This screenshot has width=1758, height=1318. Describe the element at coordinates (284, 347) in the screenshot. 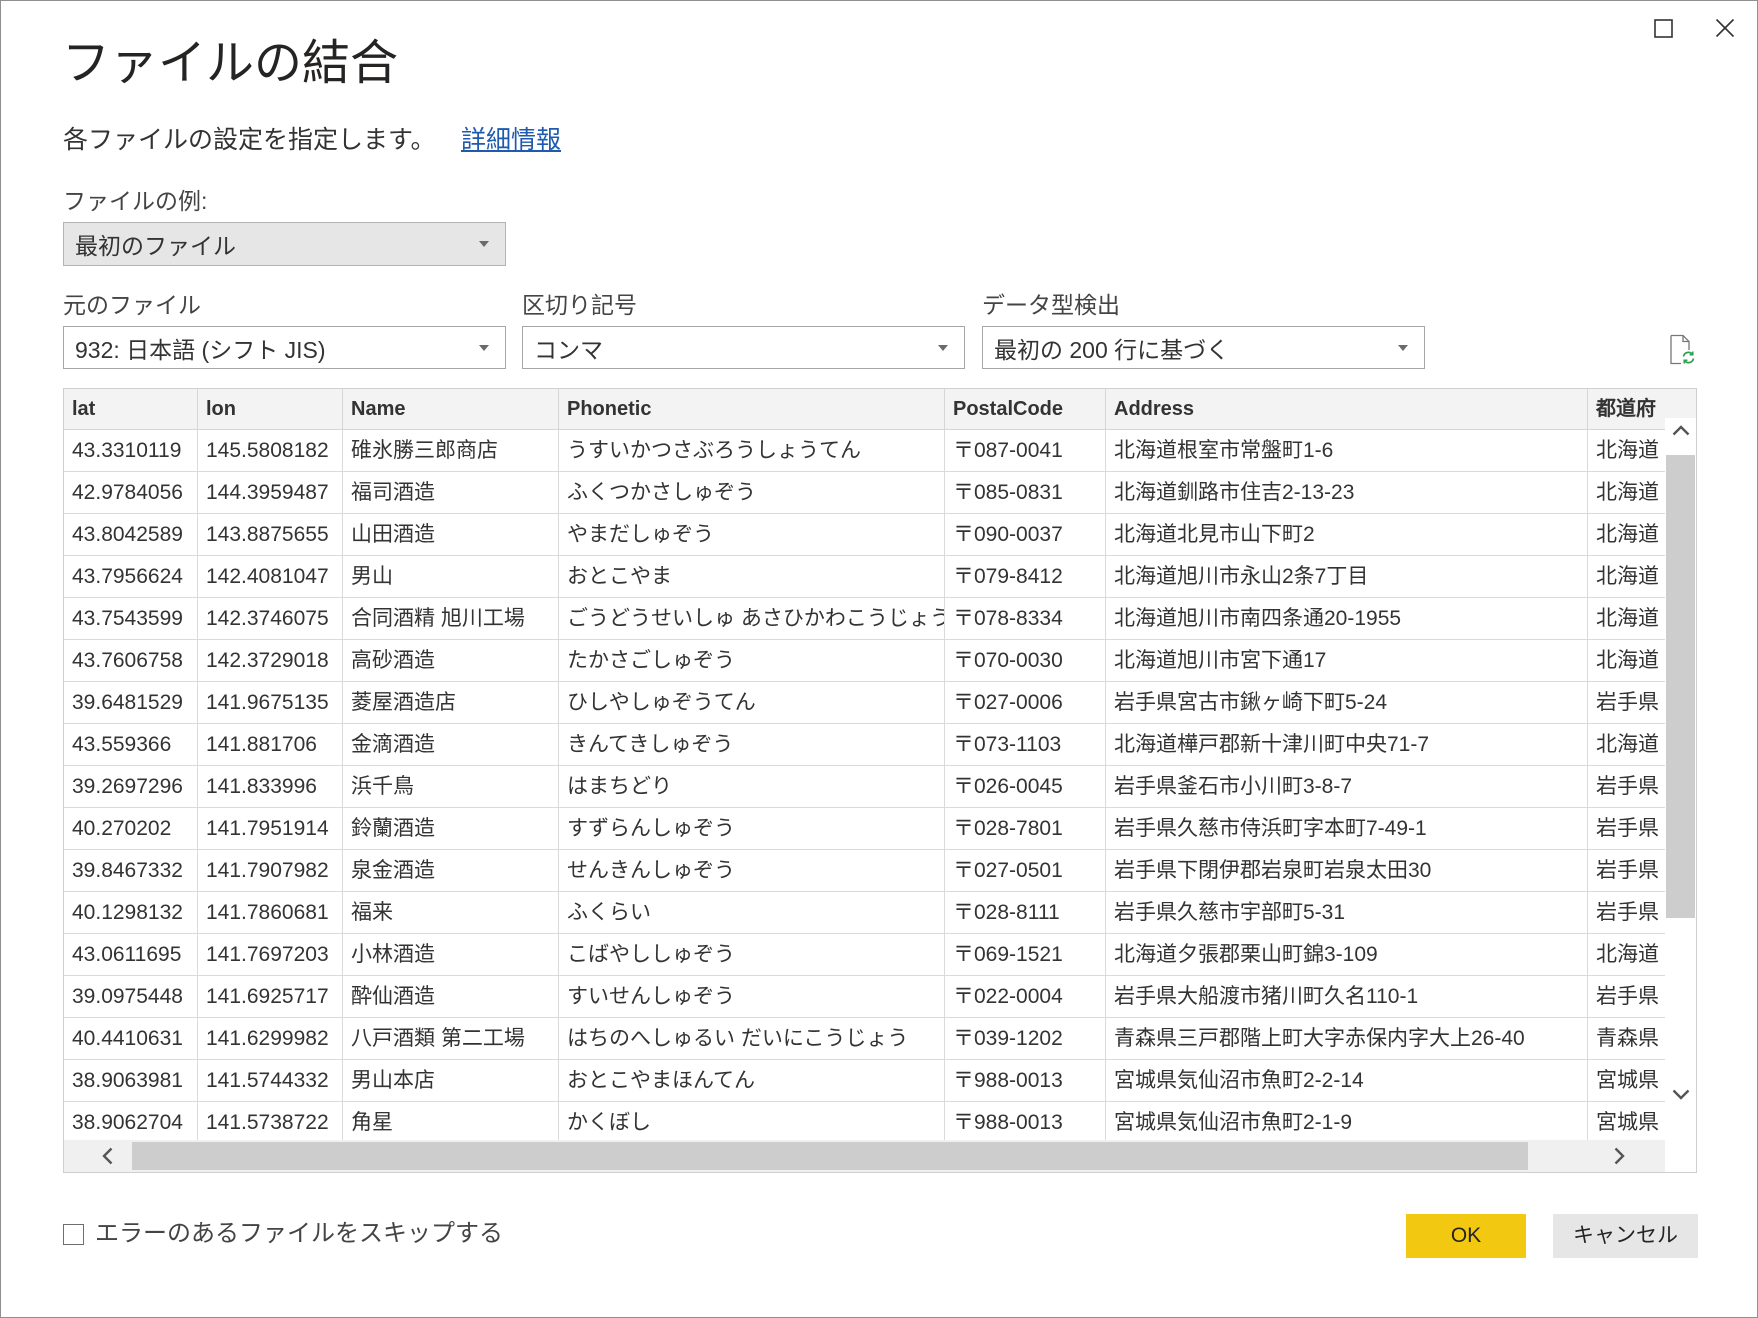

I see `file-origin-dropdown: 932: 日本語 (シフト JIS)` at that location.